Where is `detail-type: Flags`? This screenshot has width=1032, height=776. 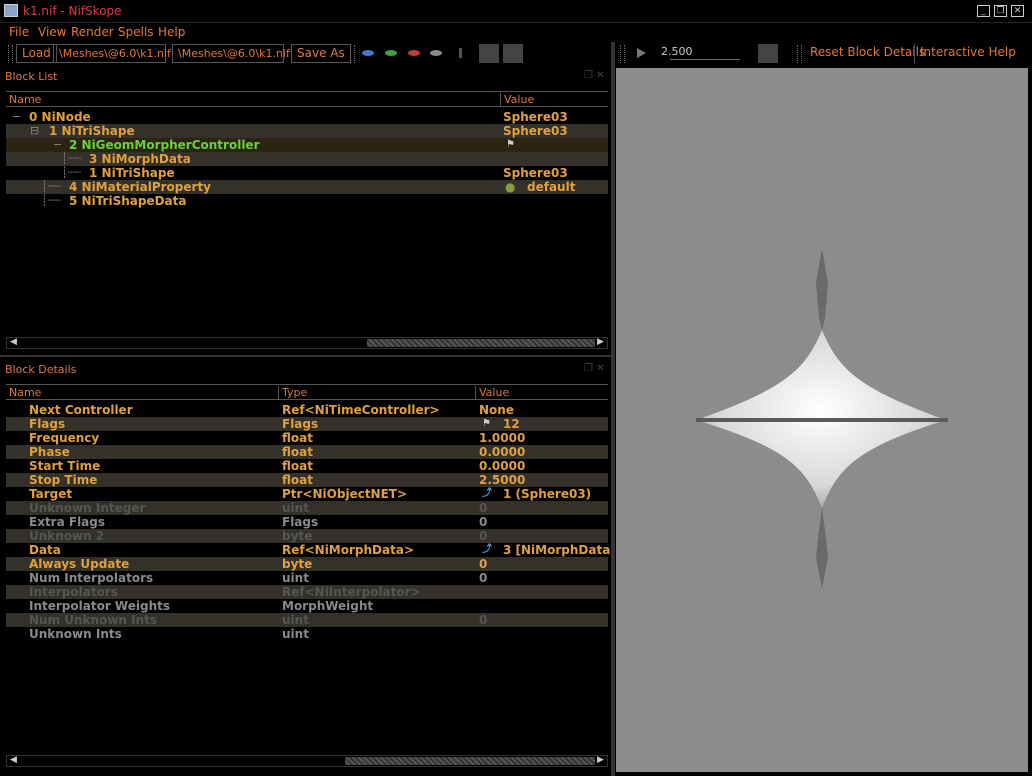
detail-type: Flags is located at coordinates (300, 522).